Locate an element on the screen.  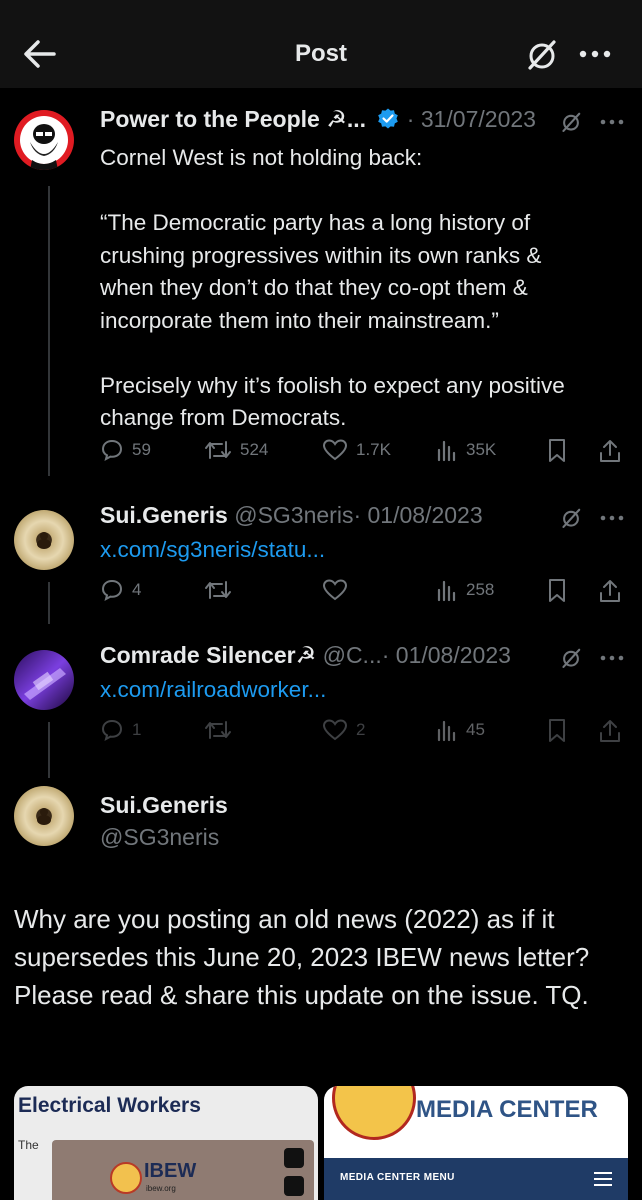
reply-button: 1 is located at coordinates (120, 730).